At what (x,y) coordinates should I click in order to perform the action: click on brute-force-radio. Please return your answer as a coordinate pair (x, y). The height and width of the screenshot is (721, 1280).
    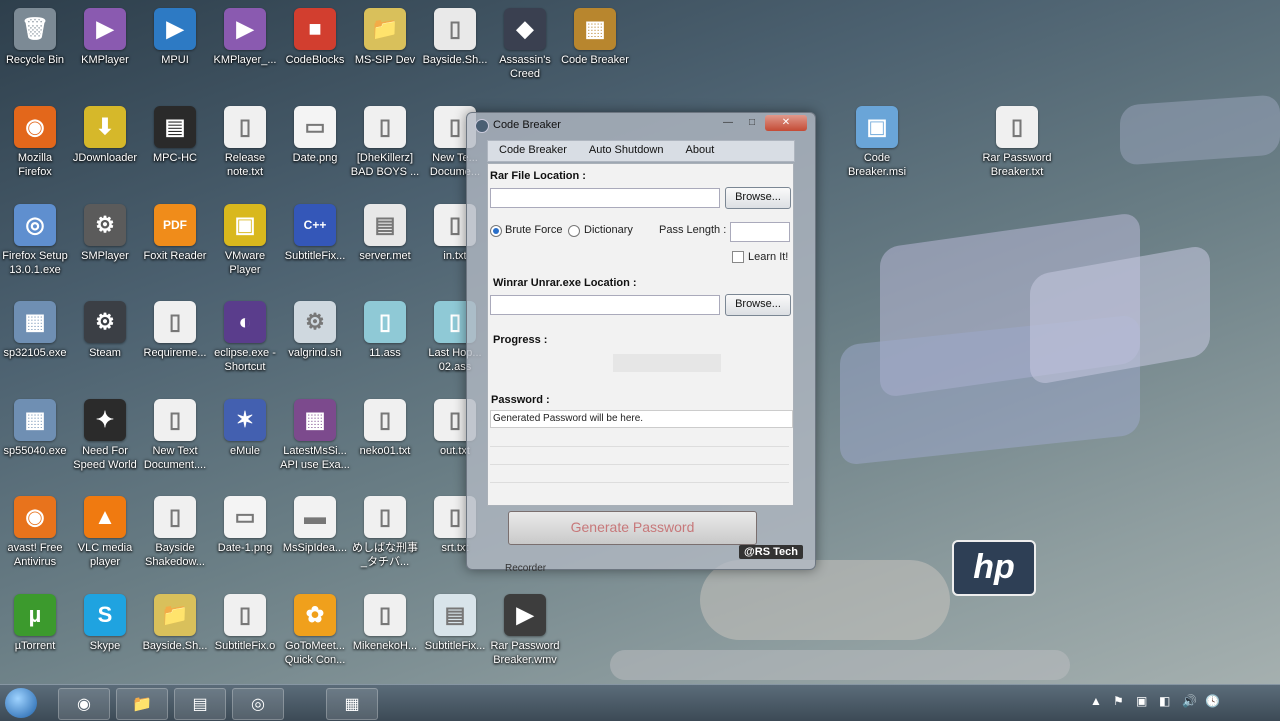
    Looking at the image, I should click on (496, 231).